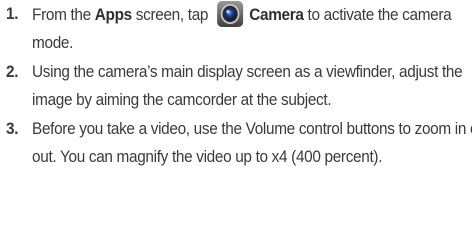  What do you see at coordinates (113, 15) in the screenshot?
I see `apps-term: Apps` at bounding box center [113, 15].